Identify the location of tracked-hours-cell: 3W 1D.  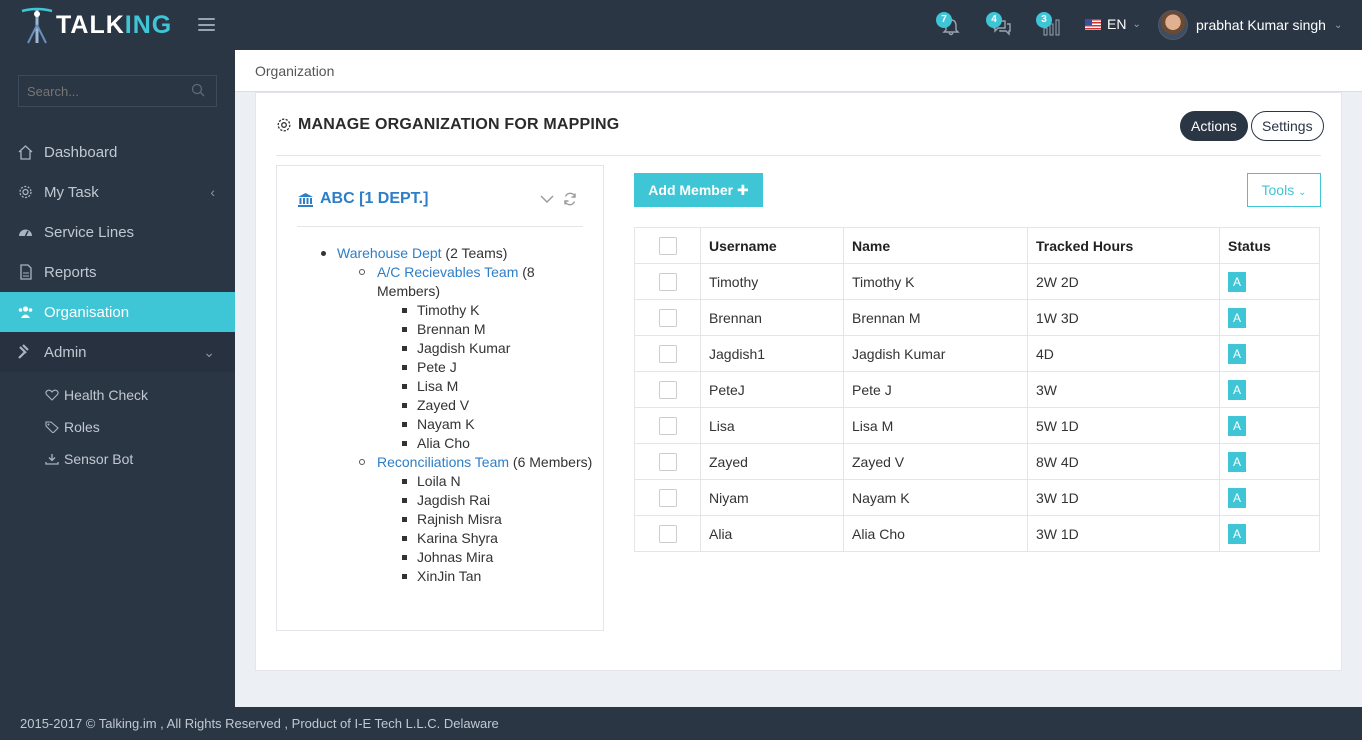
(1123, 497).